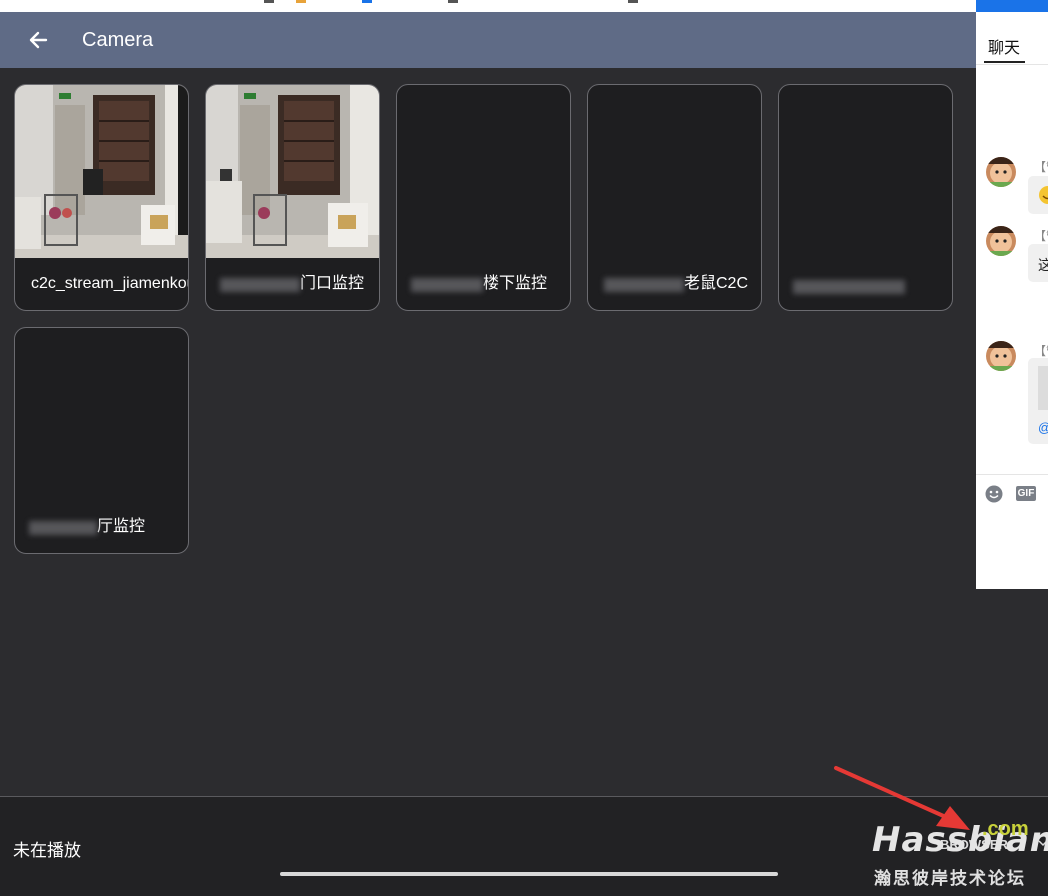  What do you see at coordinates (47, 850) in the screenshot?
I see `now-playing-status: 未在播放` at bounding box center [47, 850].